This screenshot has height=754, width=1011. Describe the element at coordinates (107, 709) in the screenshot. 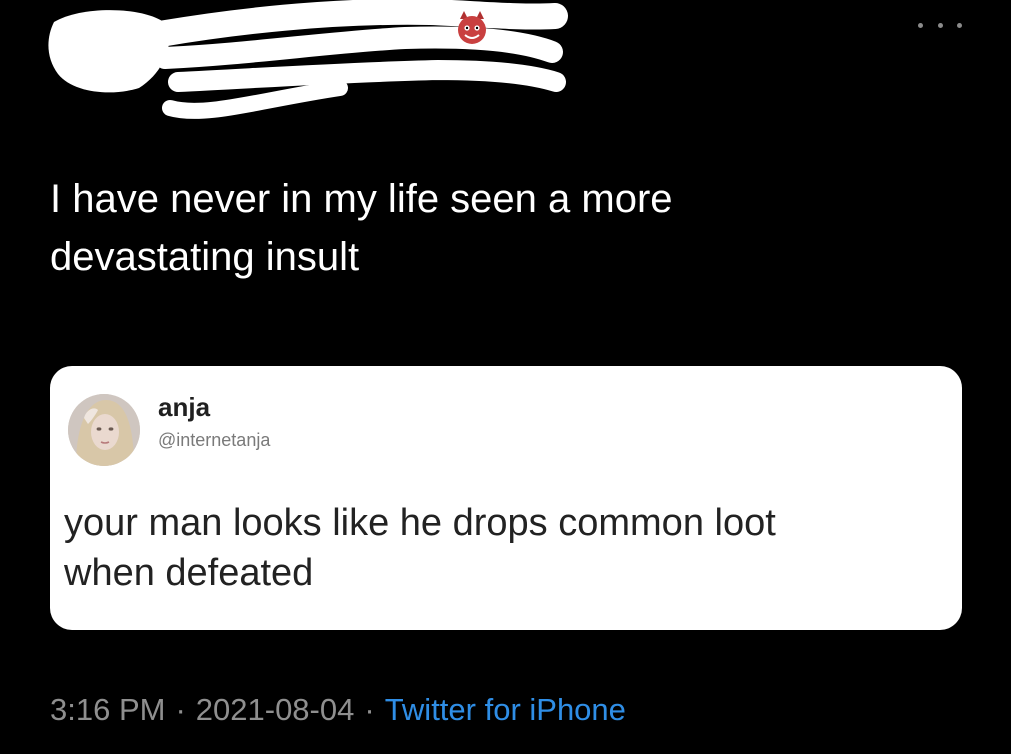

I see `tweet-time: 3:16 PM` at that location.